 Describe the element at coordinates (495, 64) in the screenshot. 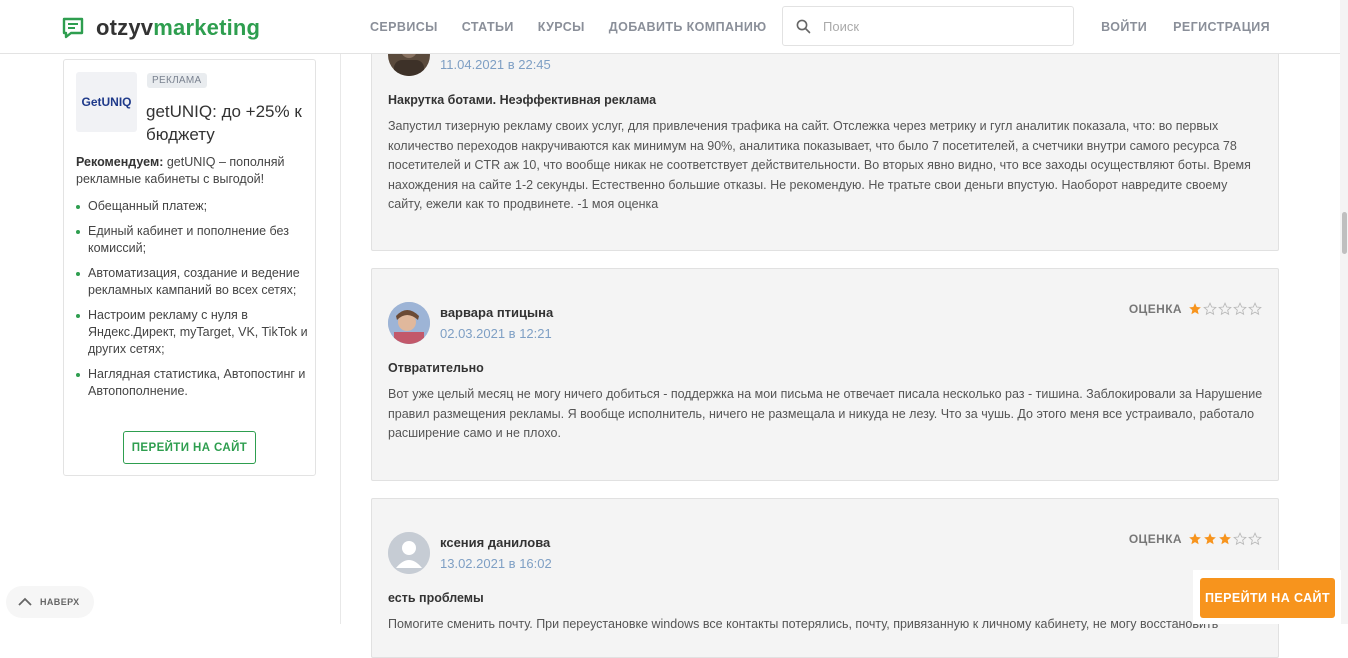

I see `review-date: 11.04.2021 в 22:45` at that location.